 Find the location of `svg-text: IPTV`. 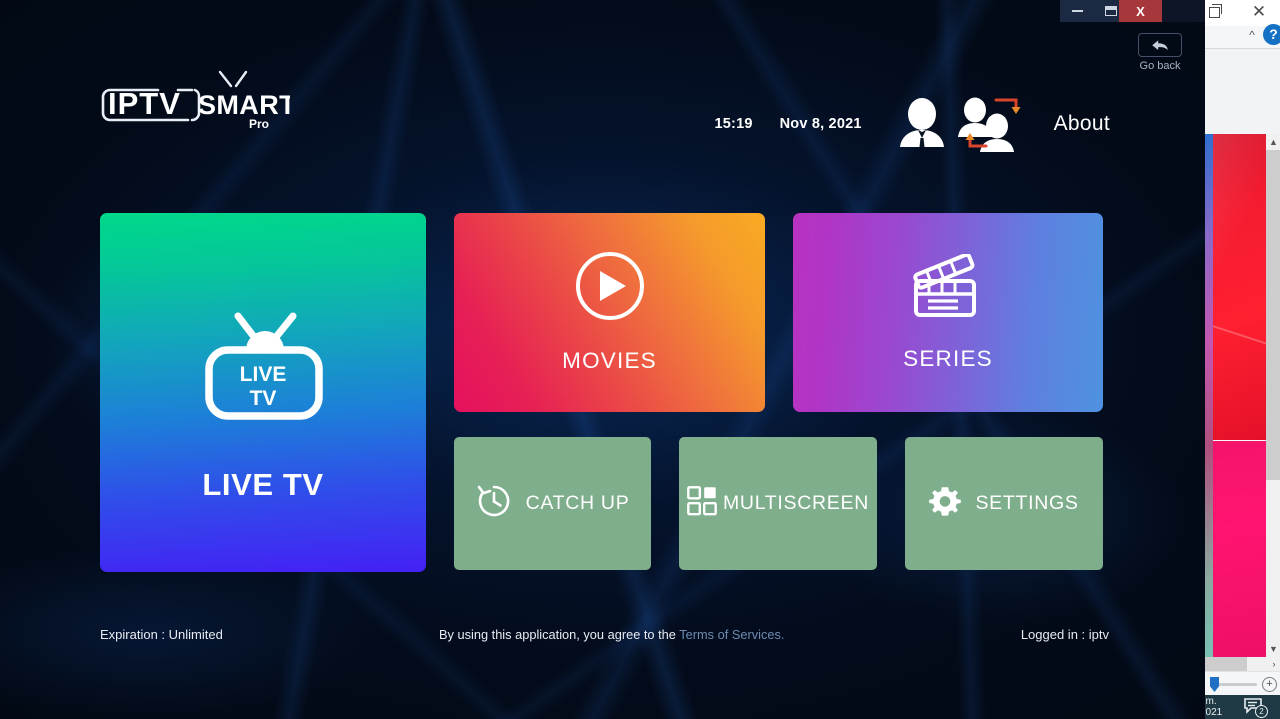

svg-text: IPTV is located at coordinates (144, 103).